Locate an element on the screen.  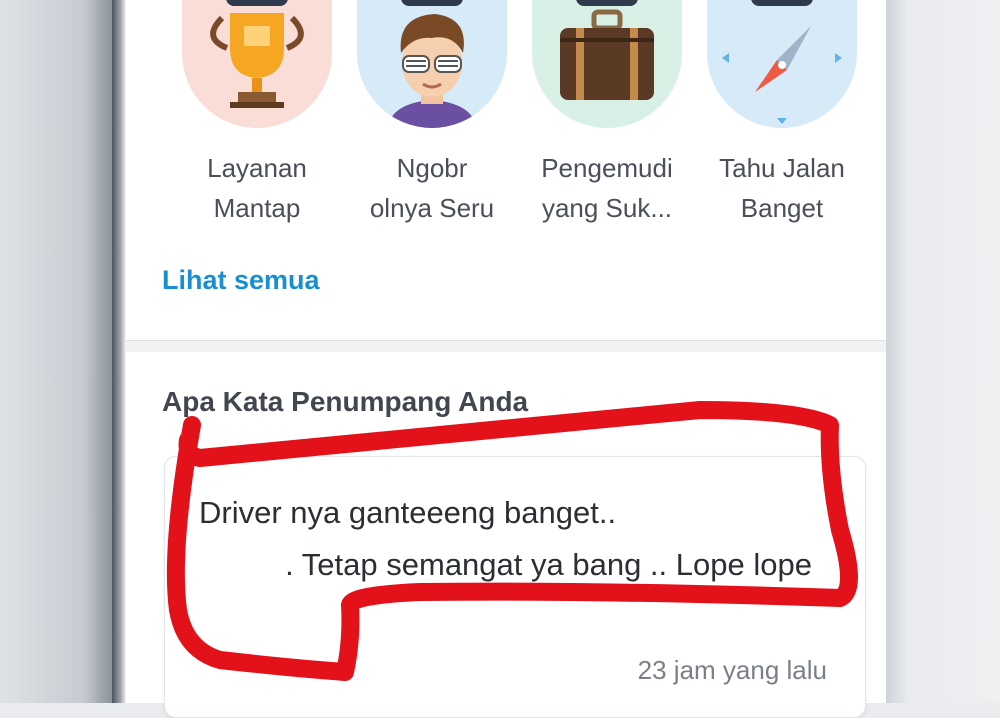
badge-label: Layanan Mantap is located at coordinates (257, 188).